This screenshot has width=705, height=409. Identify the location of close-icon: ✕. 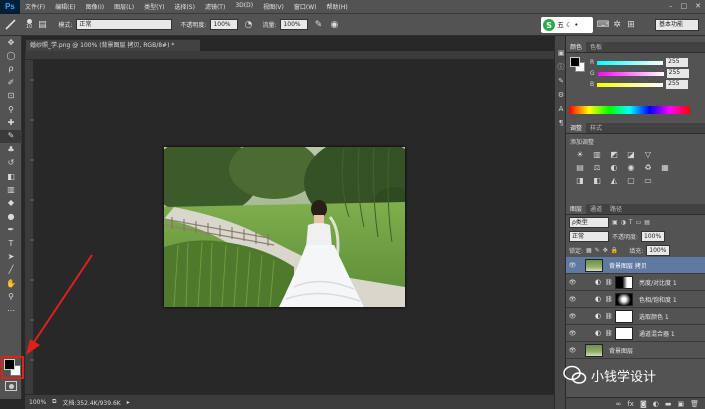
(698, 6).